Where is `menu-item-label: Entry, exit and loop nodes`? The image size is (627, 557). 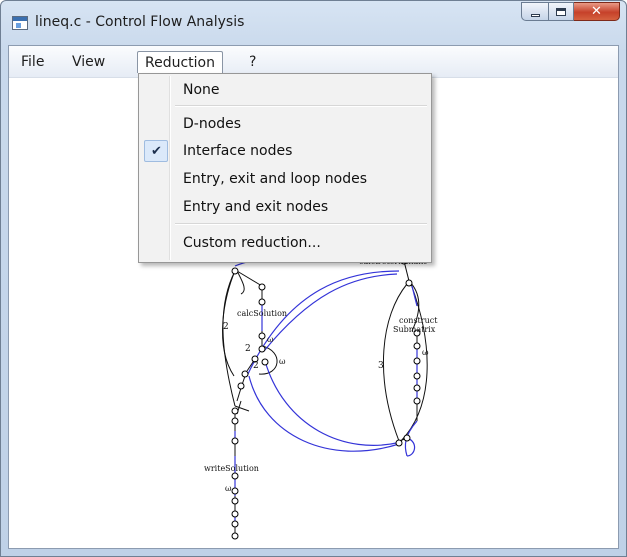
menu-item-label: Entry, exit and loop nodes is located at coordinates (275, 179).